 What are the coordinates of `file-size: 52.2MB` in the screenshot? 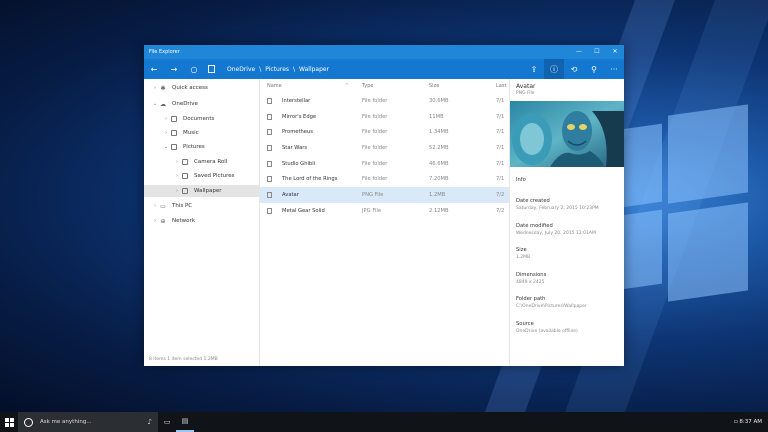 It's located at (439, 147).